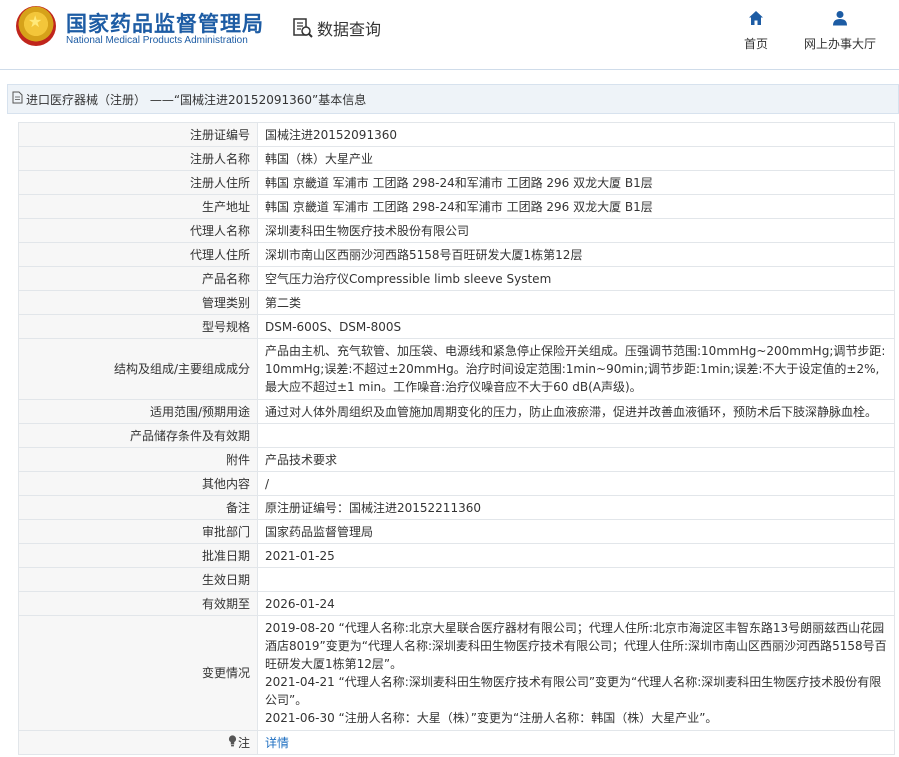 The height and width of the screenshot is (757, 899). What do you see at coordinates (576, 603) in the screenshot?
I see `field-value: 2026-01-24` at bounding box center [576, 603].